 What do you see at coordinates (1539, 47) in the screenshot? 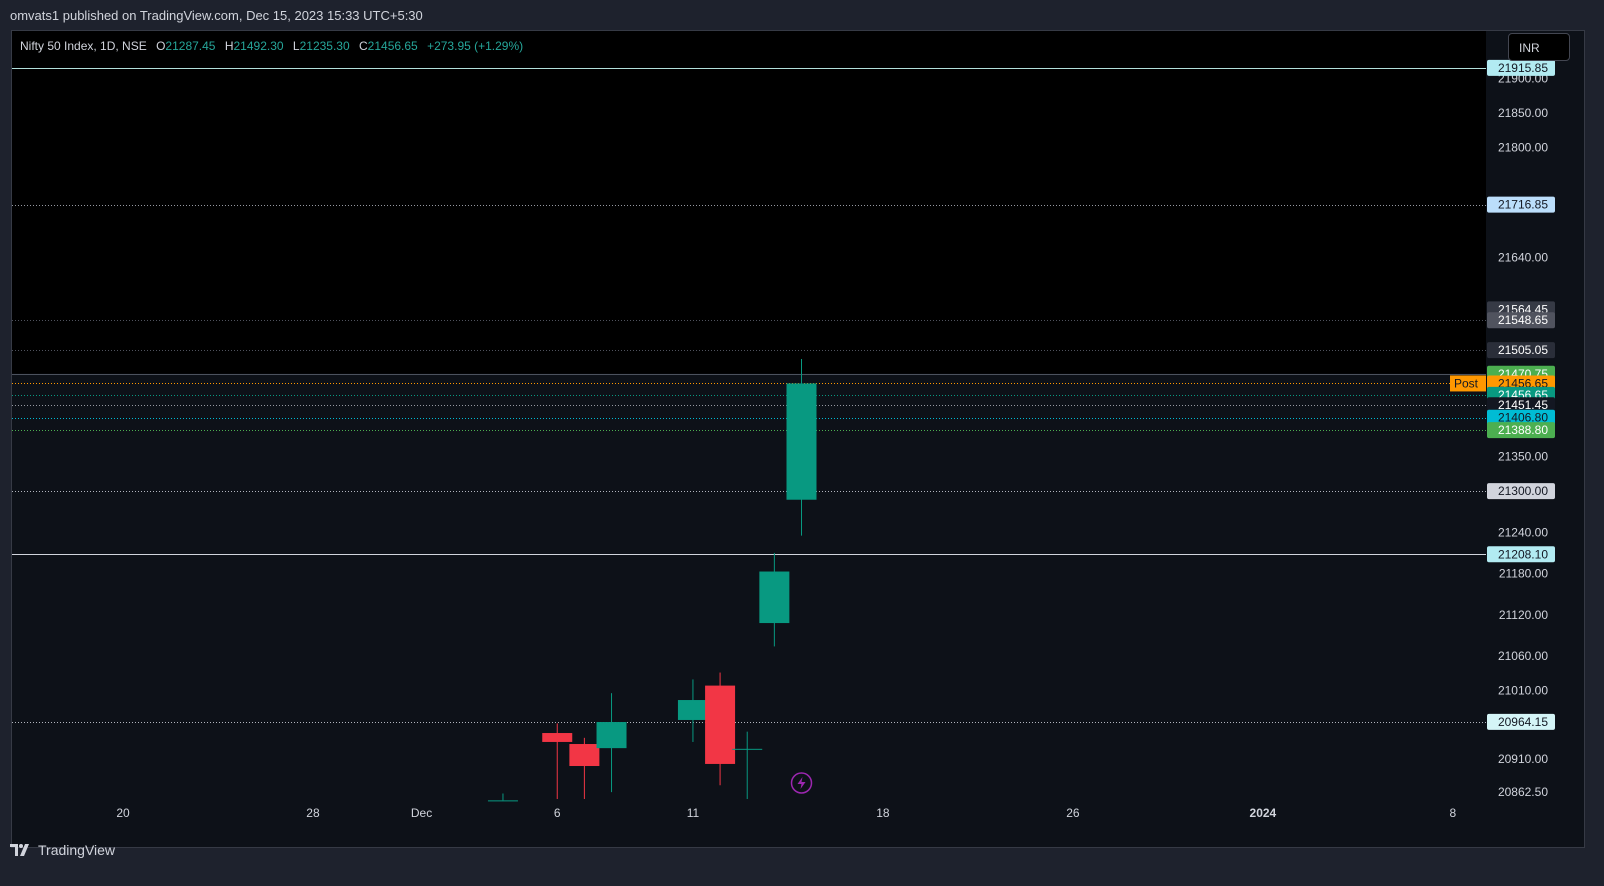
I see `currency-button: INR` at bounding box center [1539, 47].